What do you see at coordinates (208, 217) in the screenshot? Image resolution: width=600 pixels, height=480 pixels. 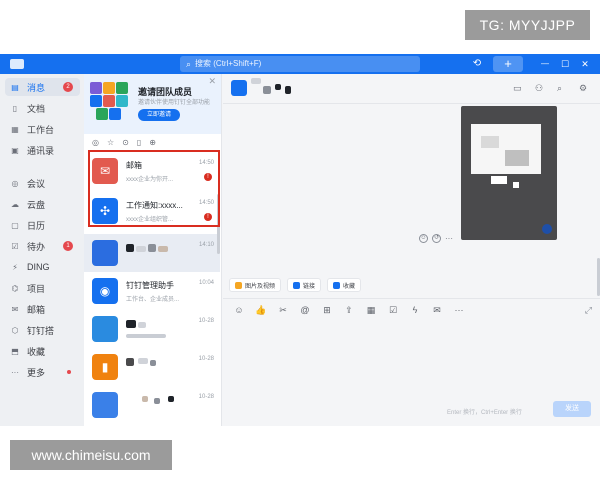 I see `unread-badge: !` at bounding box center [208, 217].